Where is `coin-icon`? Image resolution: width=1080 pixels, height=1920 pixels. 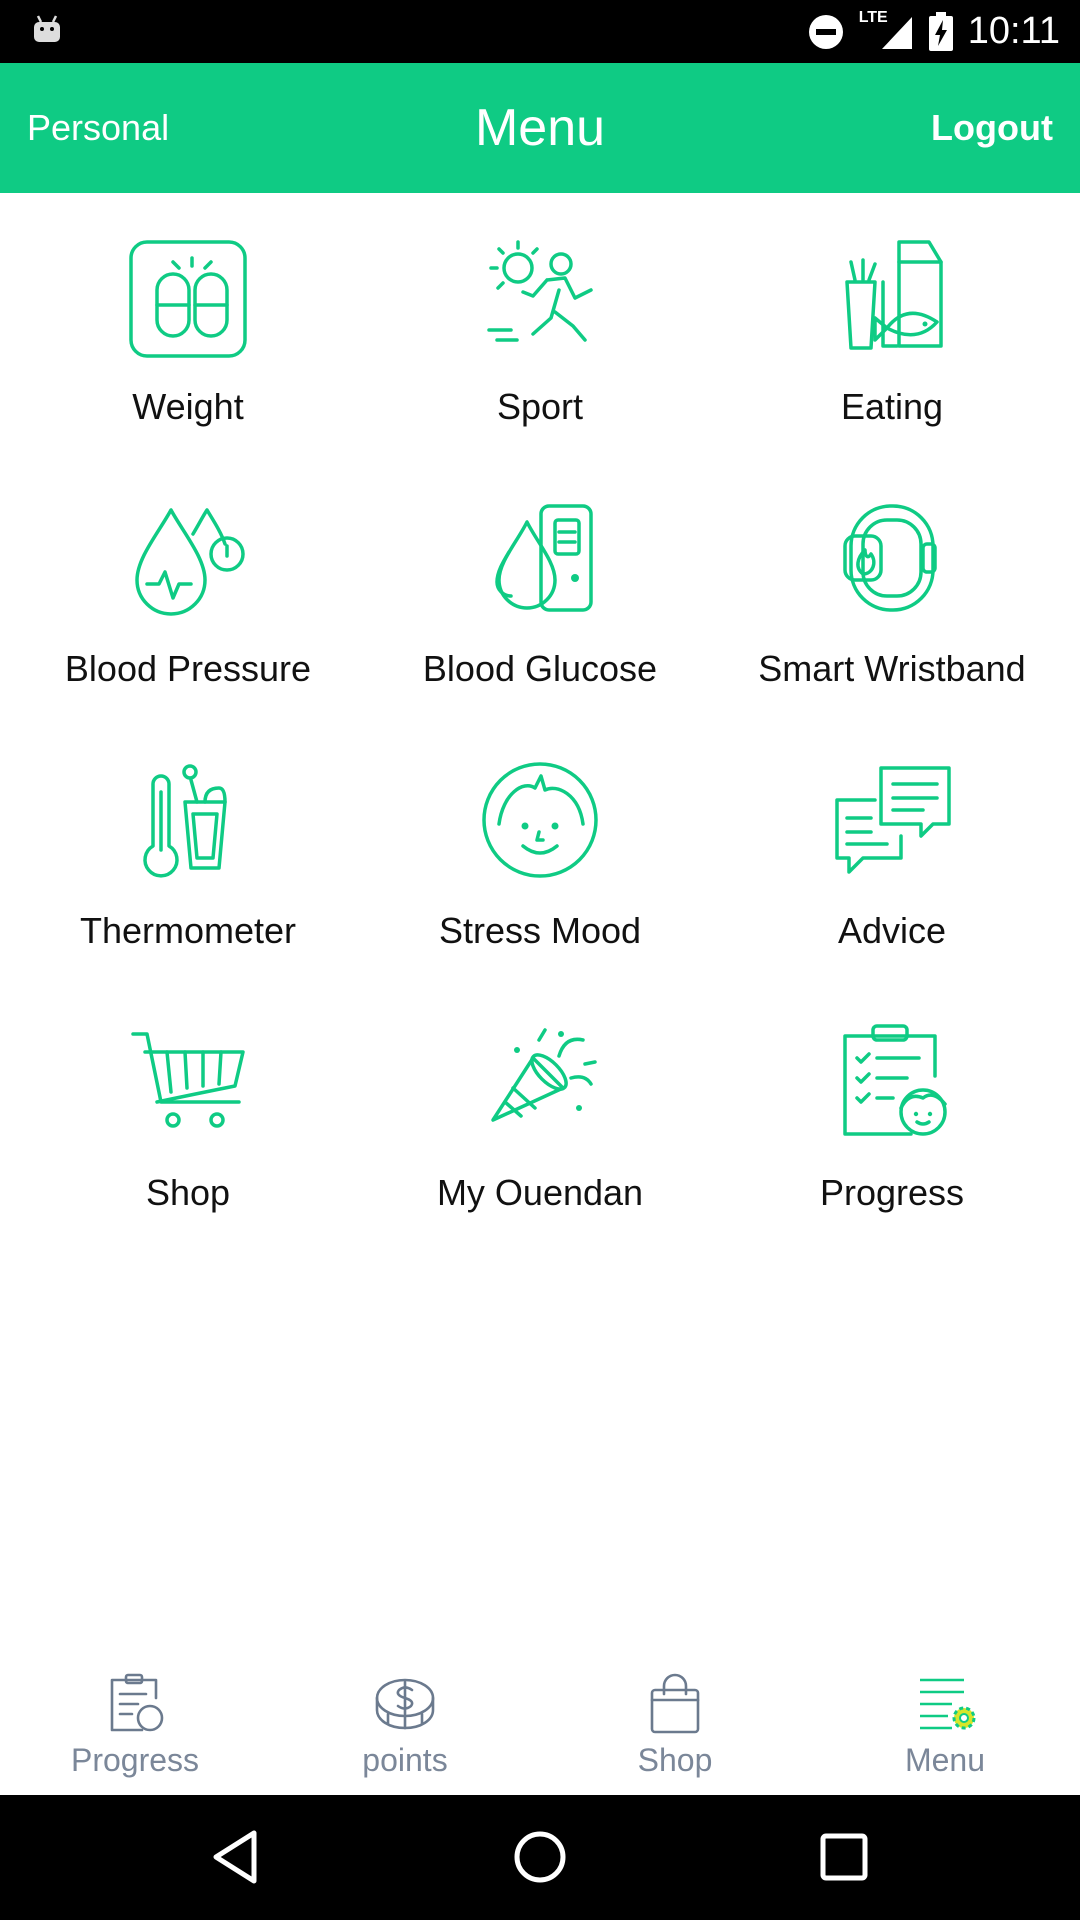 coin-icon is located at coordinates (405, 1704).